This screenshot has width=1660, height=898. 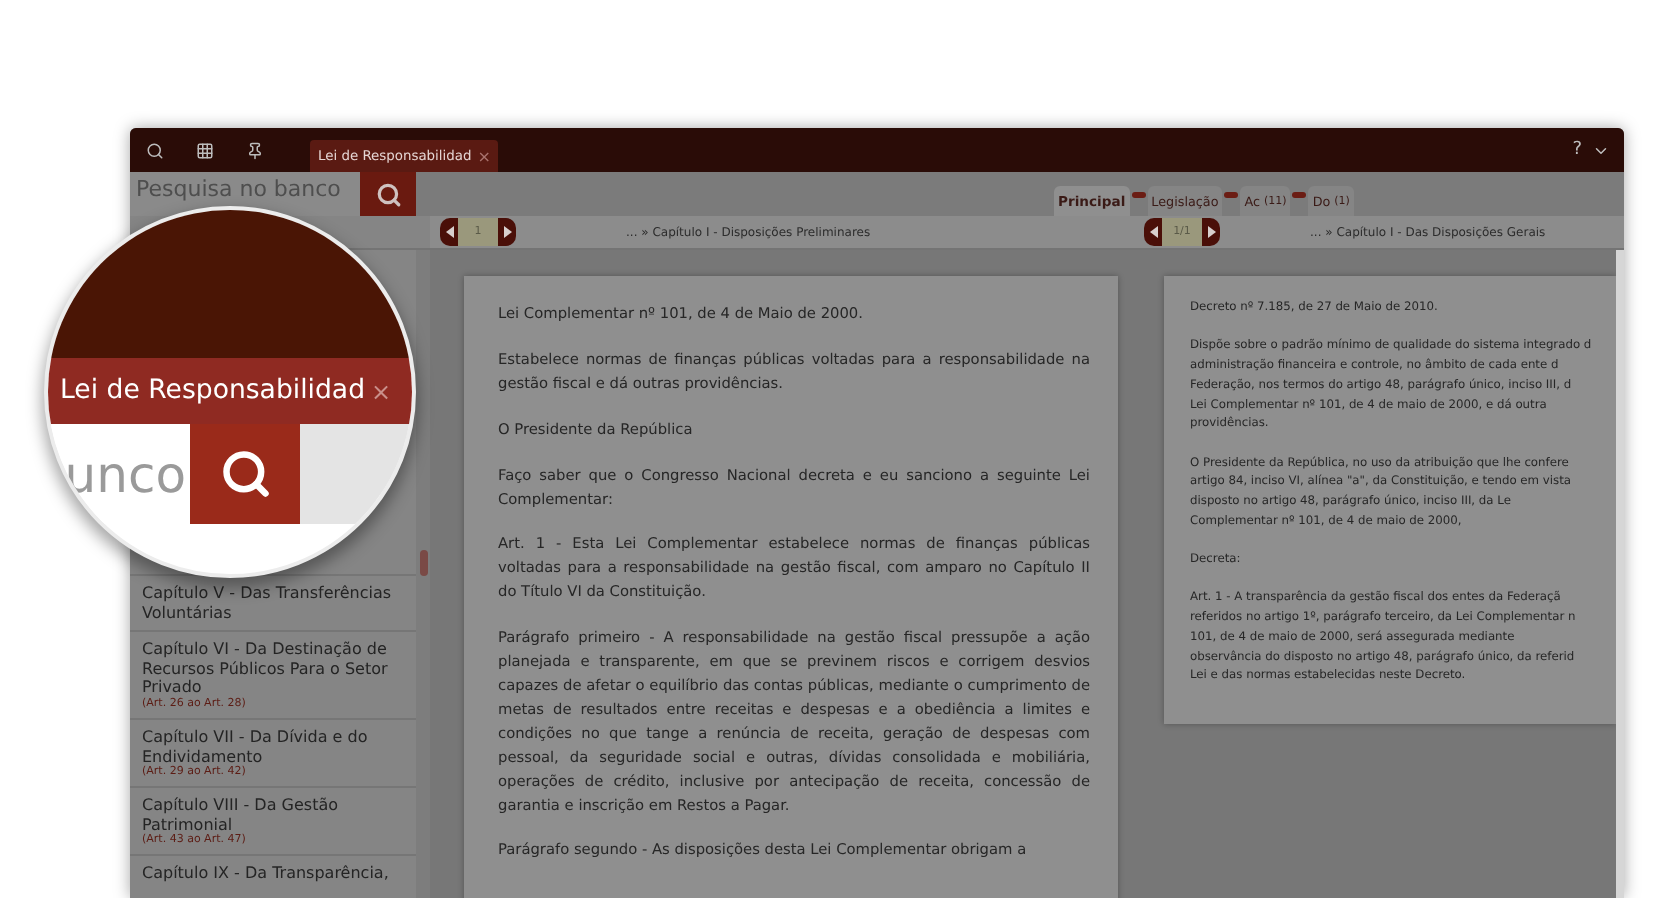 What do you see at coordinates (423, 574) in the screenshot?
I see `scrollbar` at bounding box center [423, 574].